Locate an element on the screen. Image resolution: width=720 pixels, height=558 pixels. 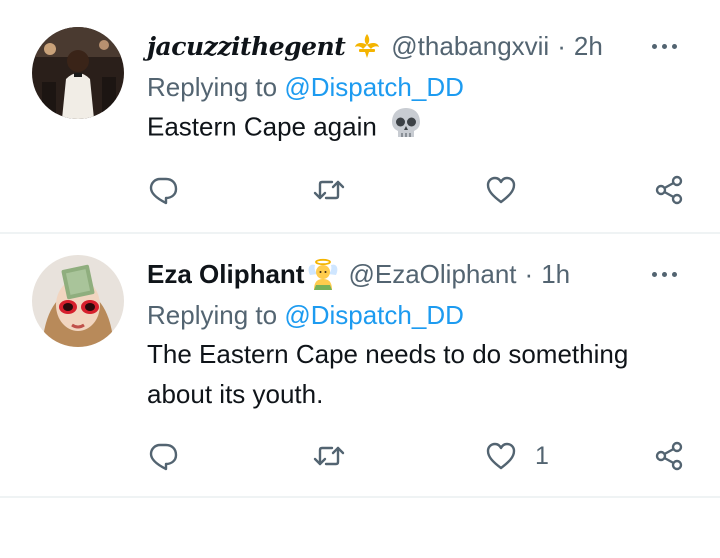
tweet-text-line: The Eastern Cape needs to do something is located at coordinates (388, 354).